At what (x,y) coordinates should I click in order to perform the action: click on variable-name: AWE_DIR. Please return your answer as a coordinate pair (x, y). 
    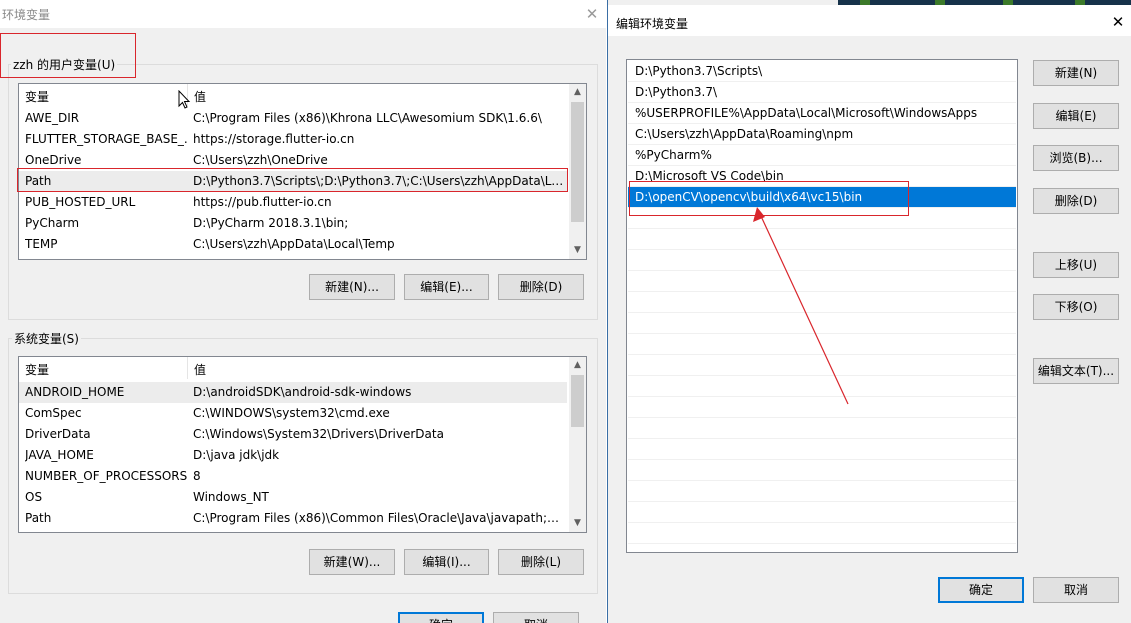
    Looking at the image, I should click on (52, 118).